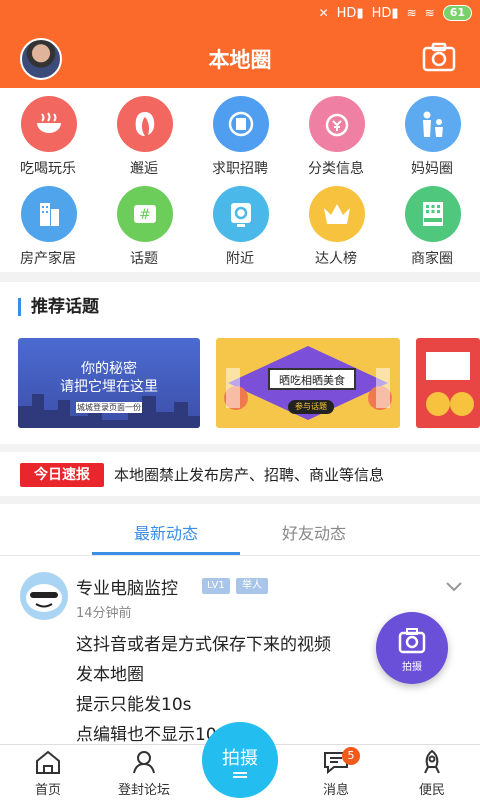  I want to click on section-title: 推荐话题, so click(58, 307).